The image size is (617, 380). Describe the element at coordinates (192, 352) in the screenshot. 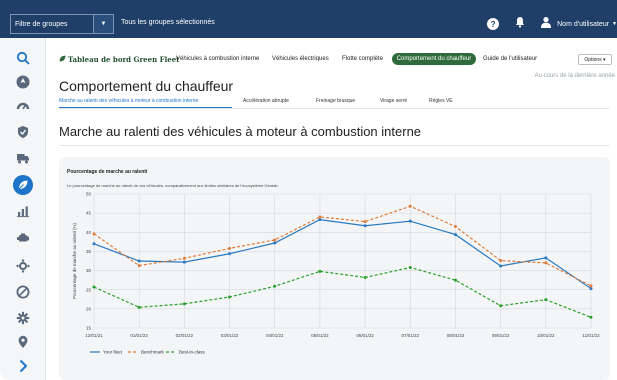

I see `legend-label: Best-in-class` at that location.